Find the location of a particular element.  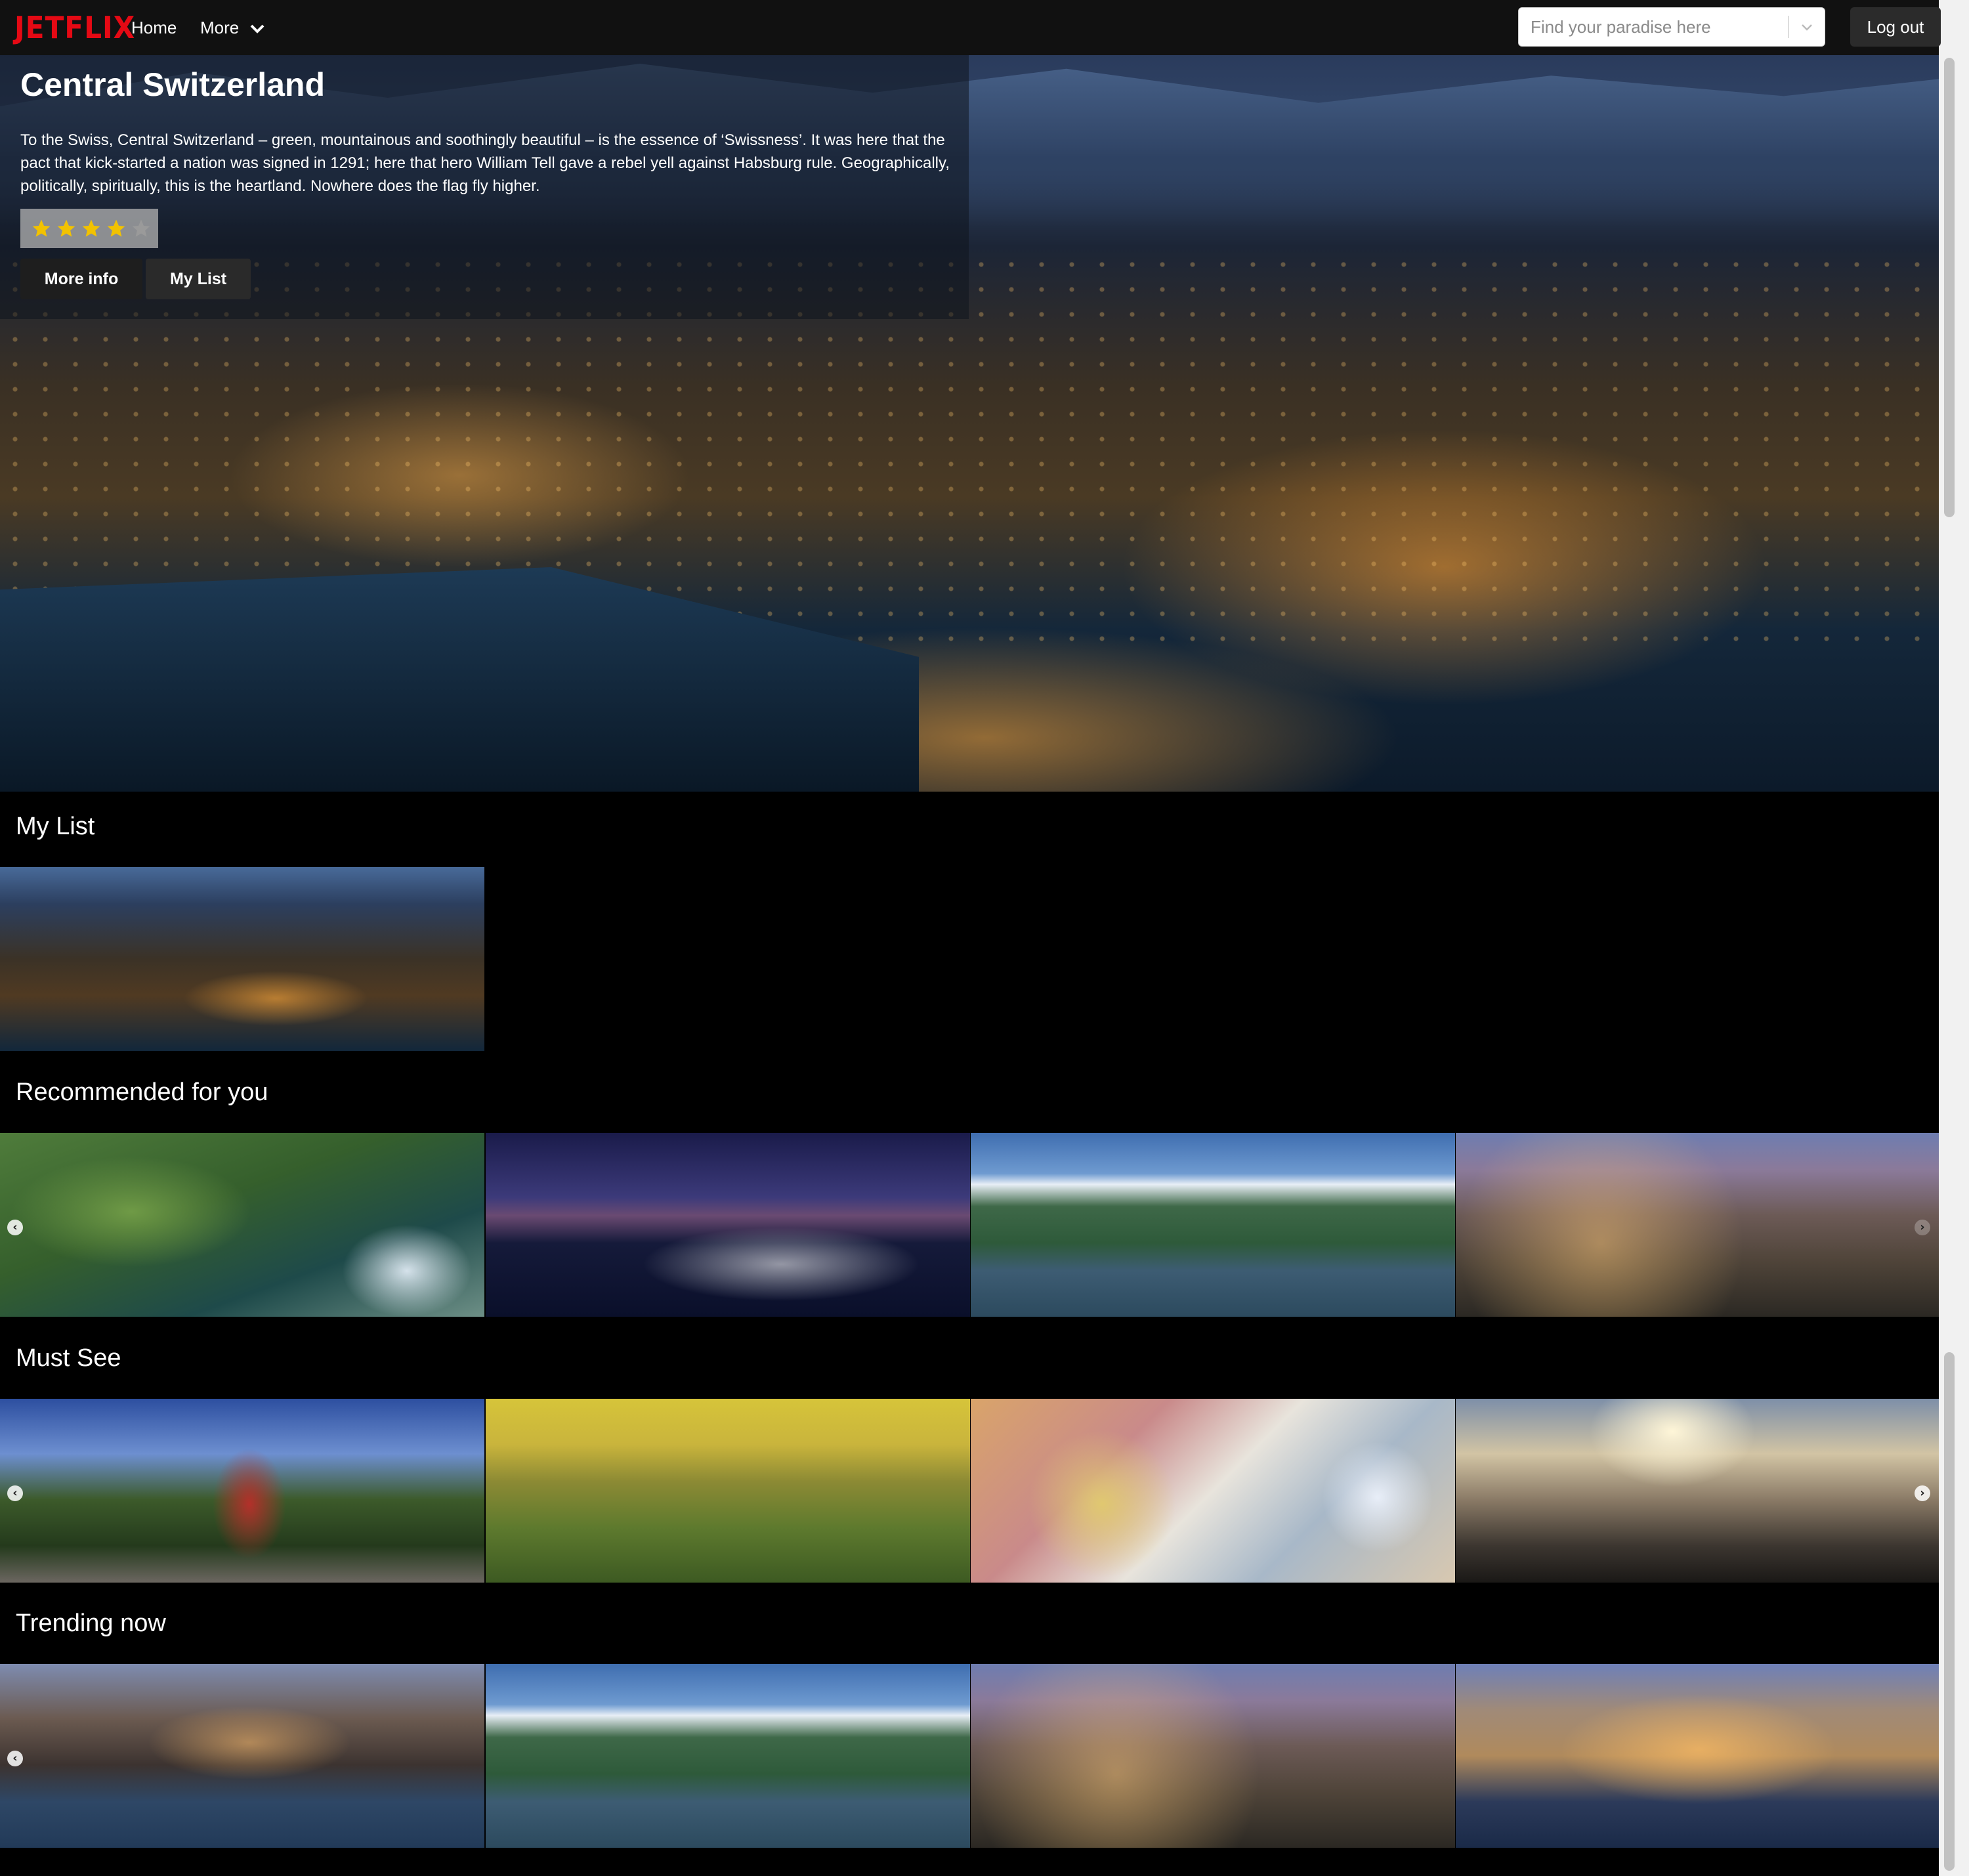

star-empty-icon is located at coordinates (141, 228).